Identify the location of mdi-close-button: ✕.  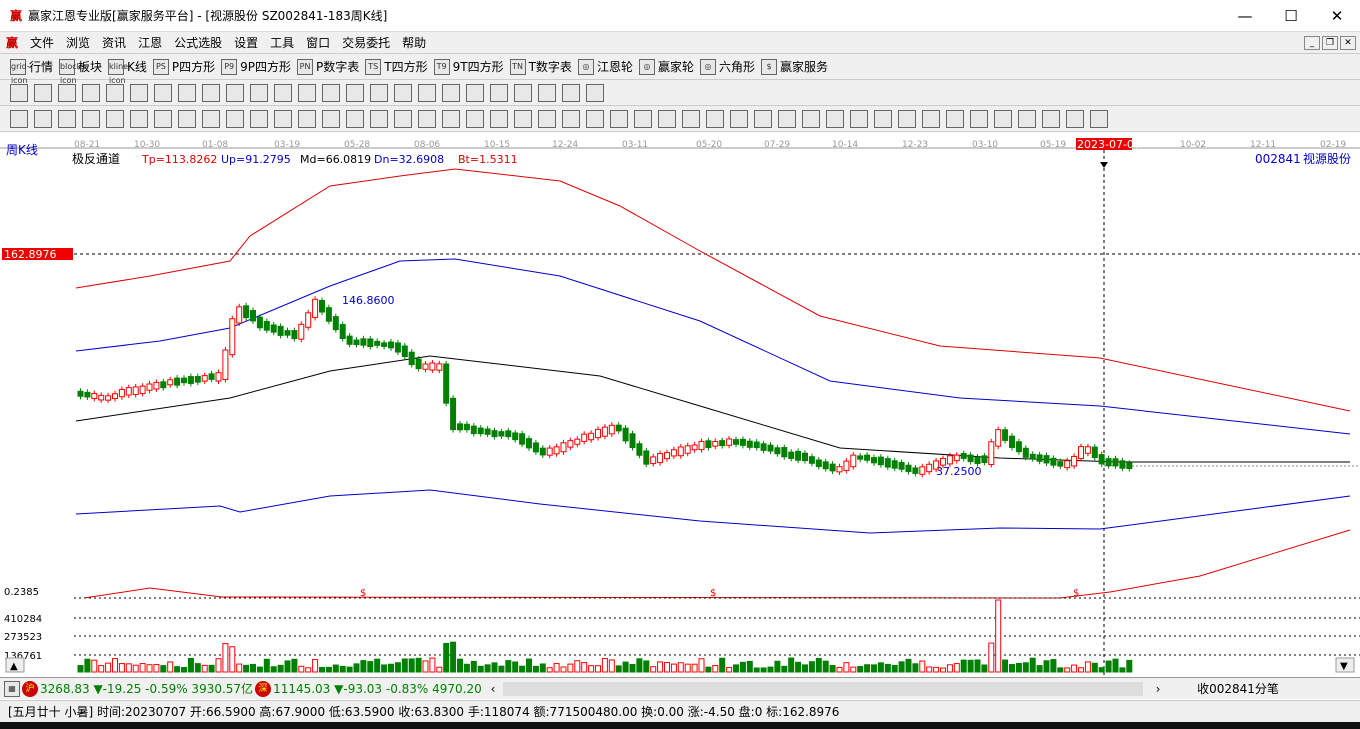
(1348, 42).